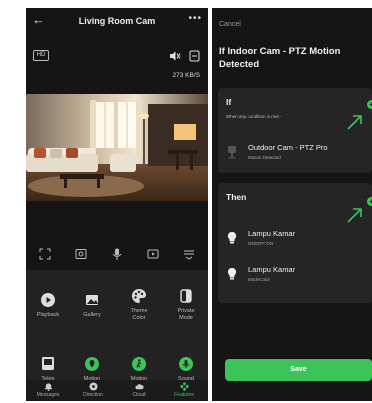 The image size is (372, 403). I want to click on menu-collapse-icon, so click(189, 254).